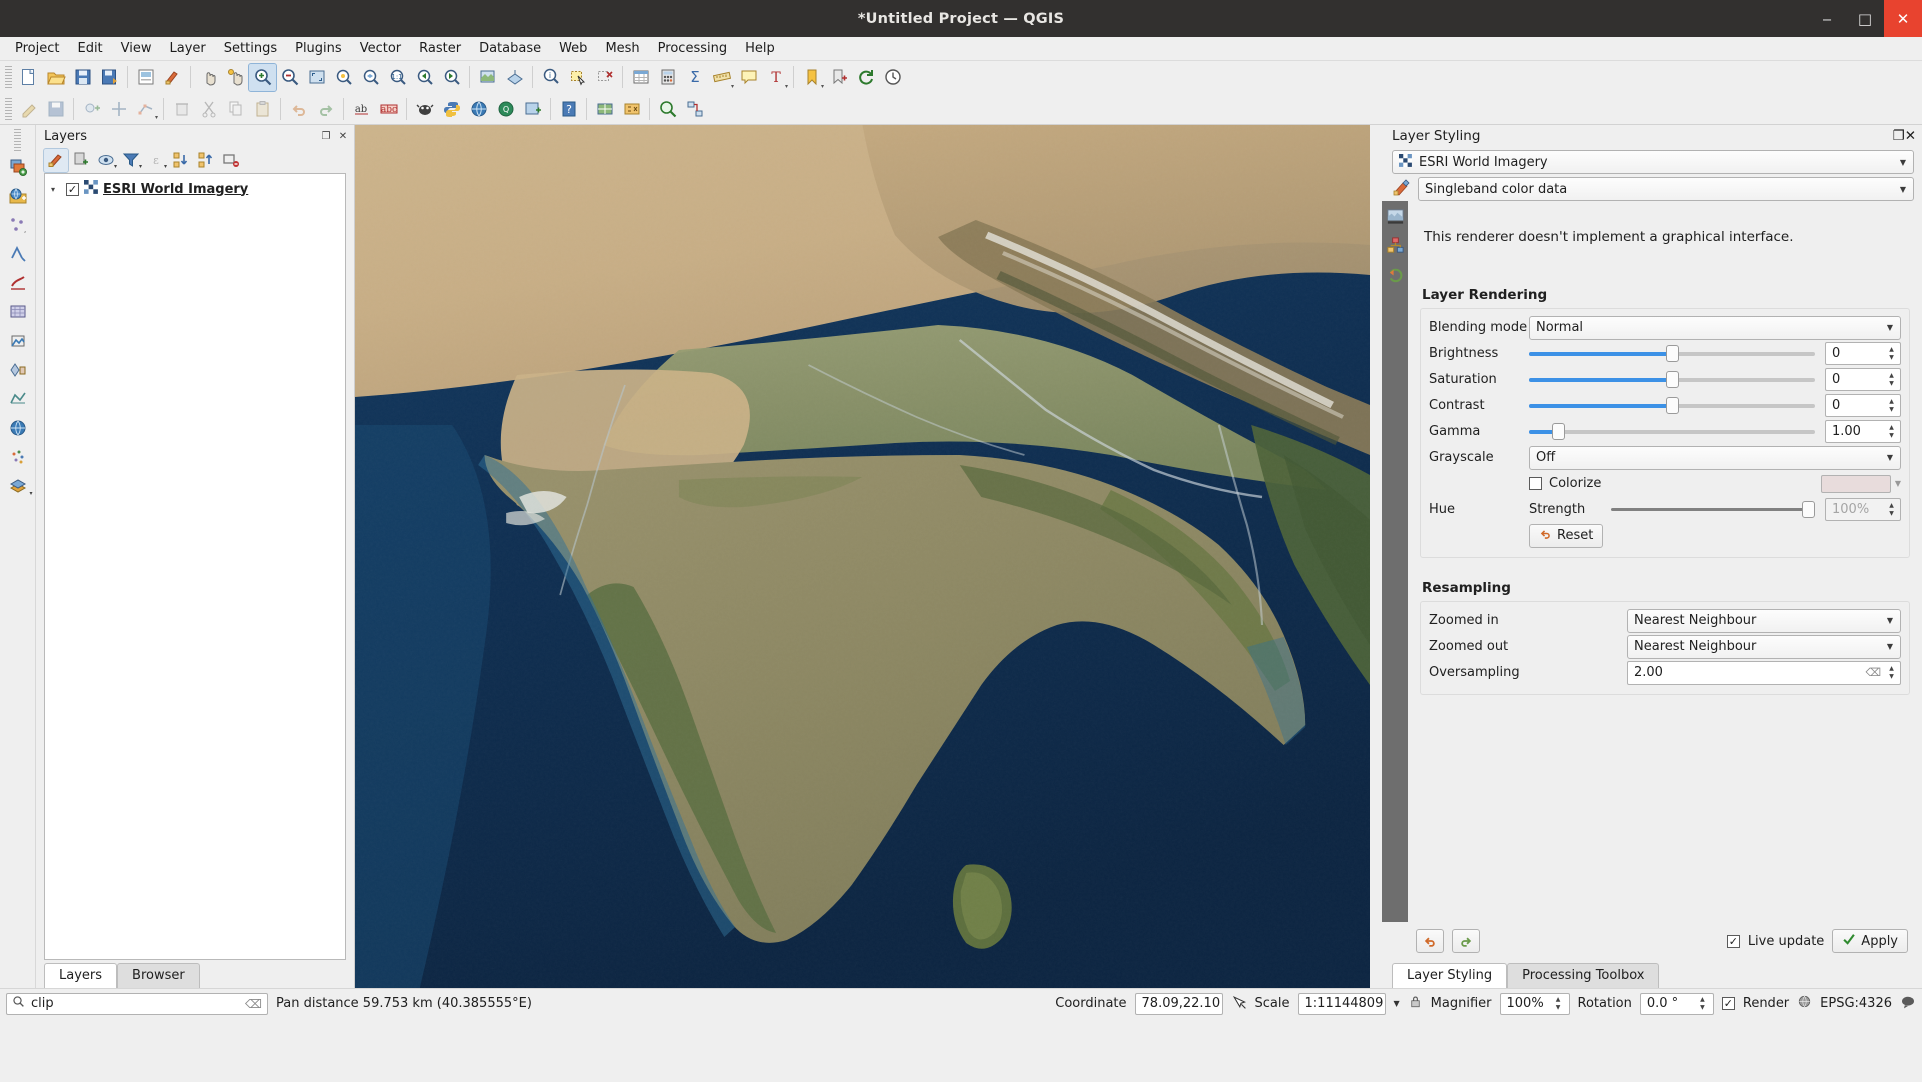 Image resolution: width=1922 pixels, height=1082 pixels. What do you see at coordinates (262, 108) in the screenshot?
I see `paste-features-button` at bounding box center [262, 108].